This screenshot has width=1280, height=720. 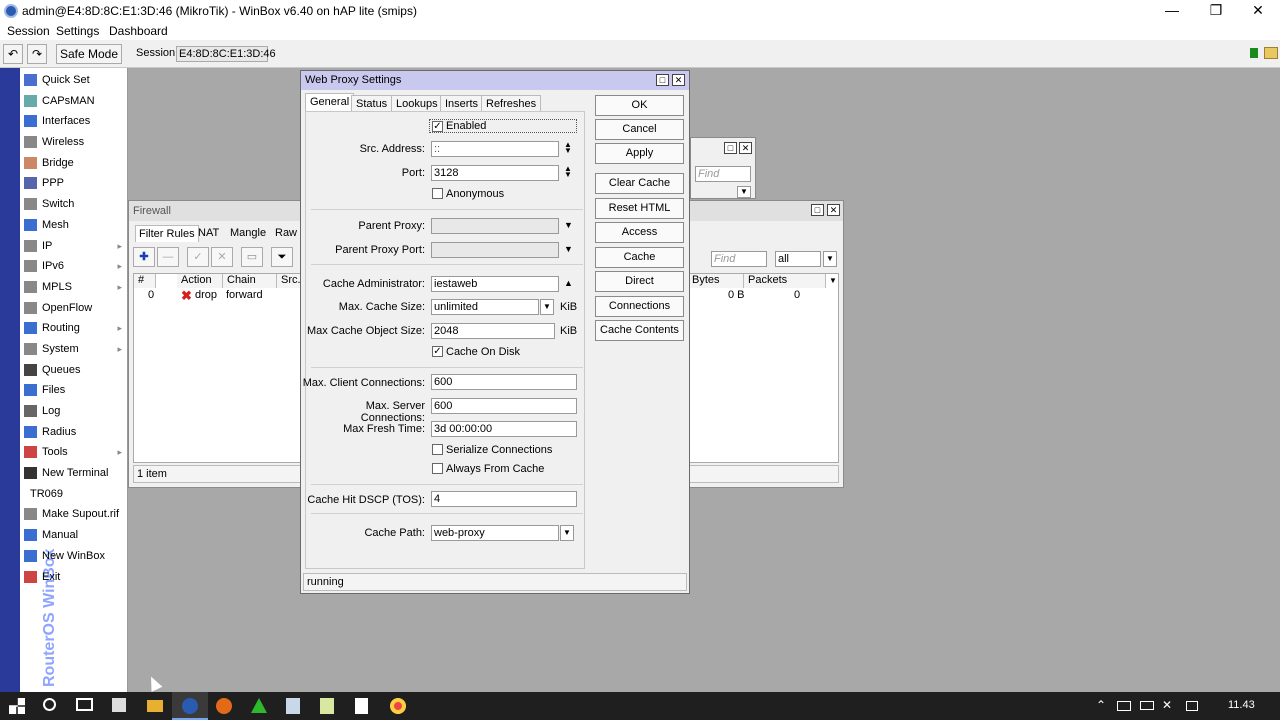 I want to click on app-triangle-icon, so click(x=259, y=705).